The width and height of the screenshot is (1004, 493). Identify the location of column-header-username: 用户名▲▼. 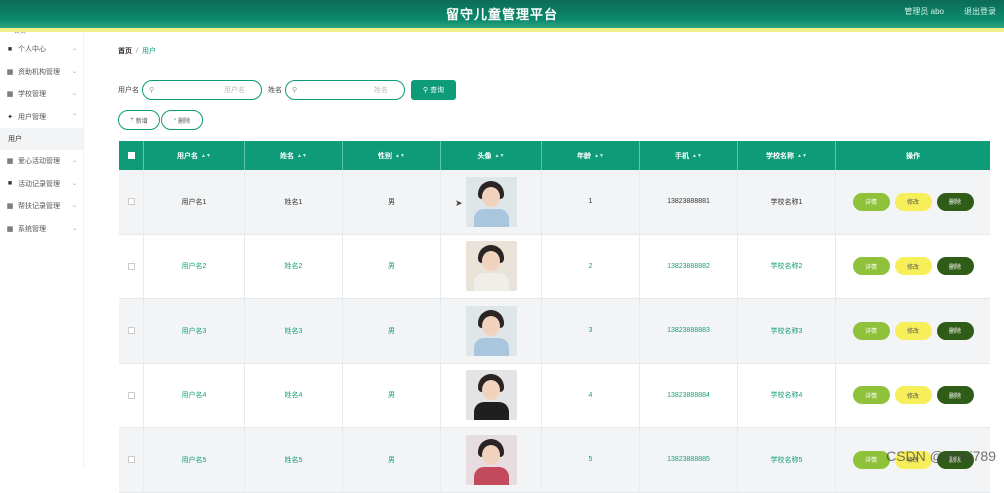
(194, 155).